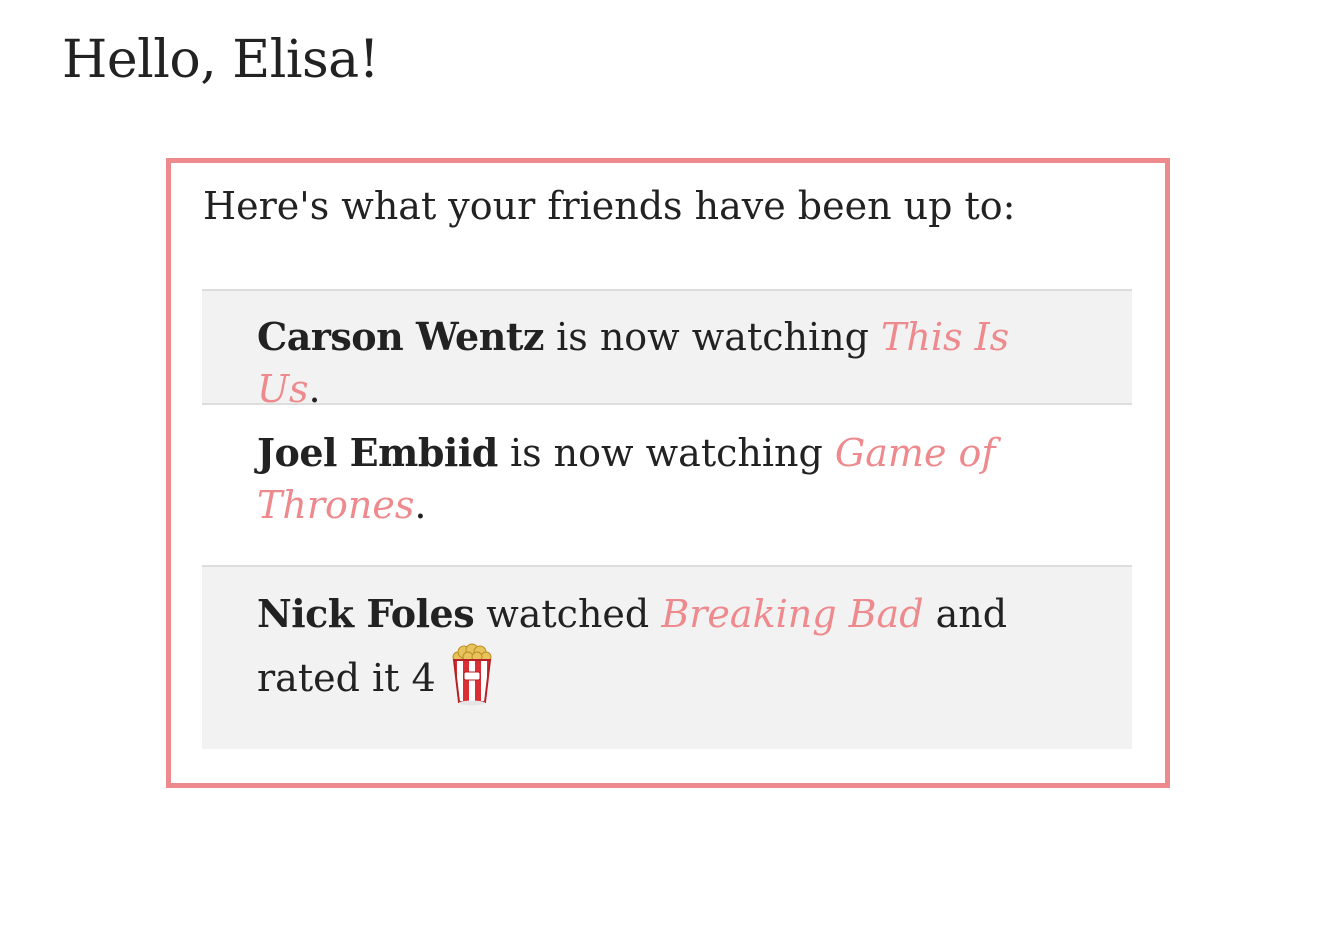  Describe the element at coordinates (366, 613) in the screenshot. I see `friend-name: Nick Foles` at that location.